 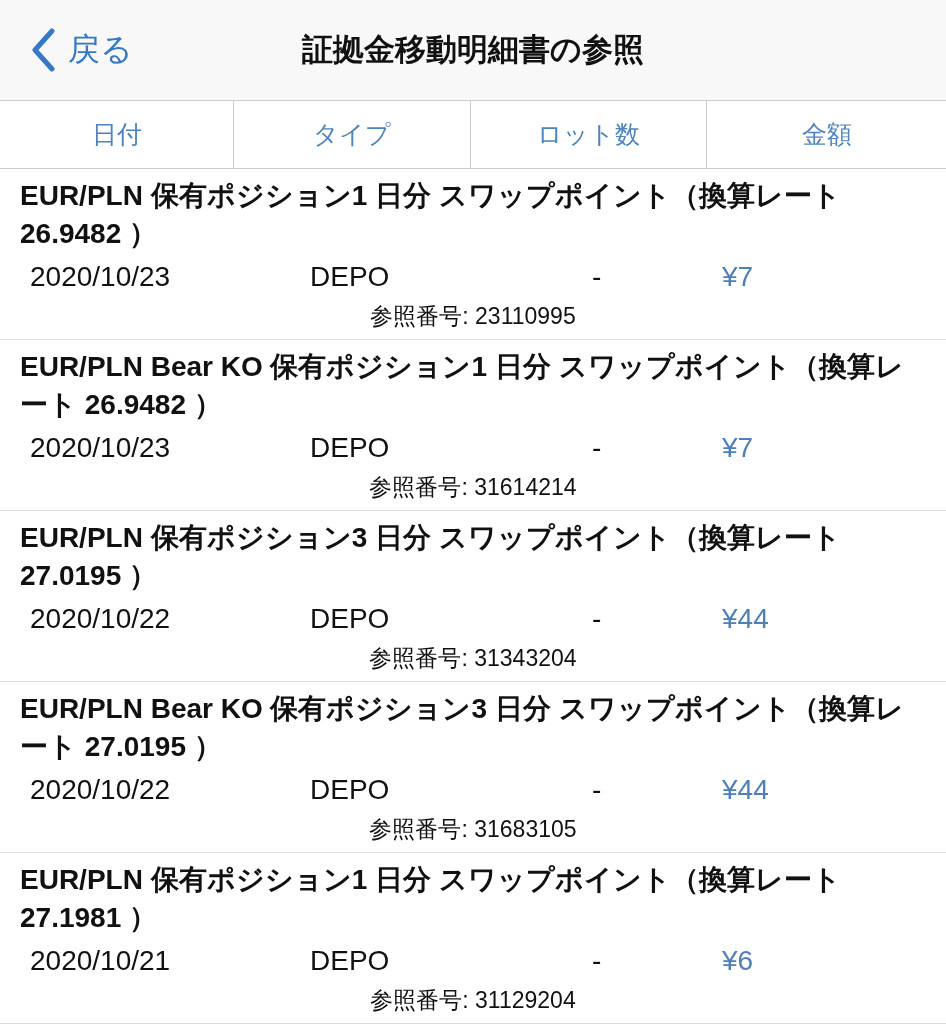 I want to click on page-title: 証拠金移動明細書の参照, so click(x=473, y=50).